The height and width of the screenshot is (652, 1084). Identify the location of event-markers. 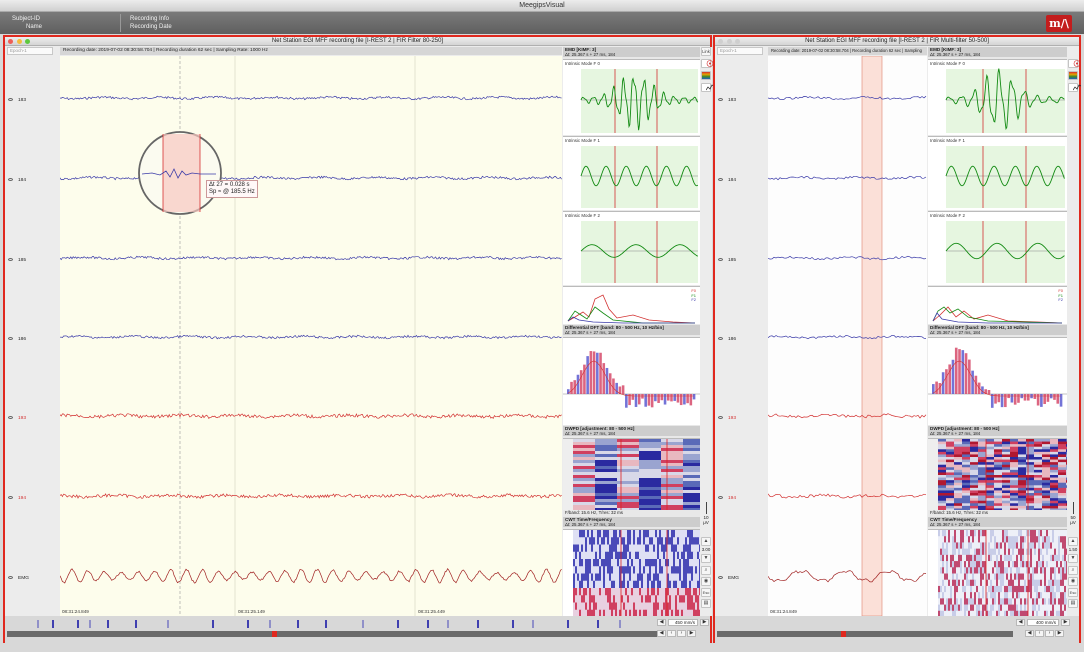
(332, 624).